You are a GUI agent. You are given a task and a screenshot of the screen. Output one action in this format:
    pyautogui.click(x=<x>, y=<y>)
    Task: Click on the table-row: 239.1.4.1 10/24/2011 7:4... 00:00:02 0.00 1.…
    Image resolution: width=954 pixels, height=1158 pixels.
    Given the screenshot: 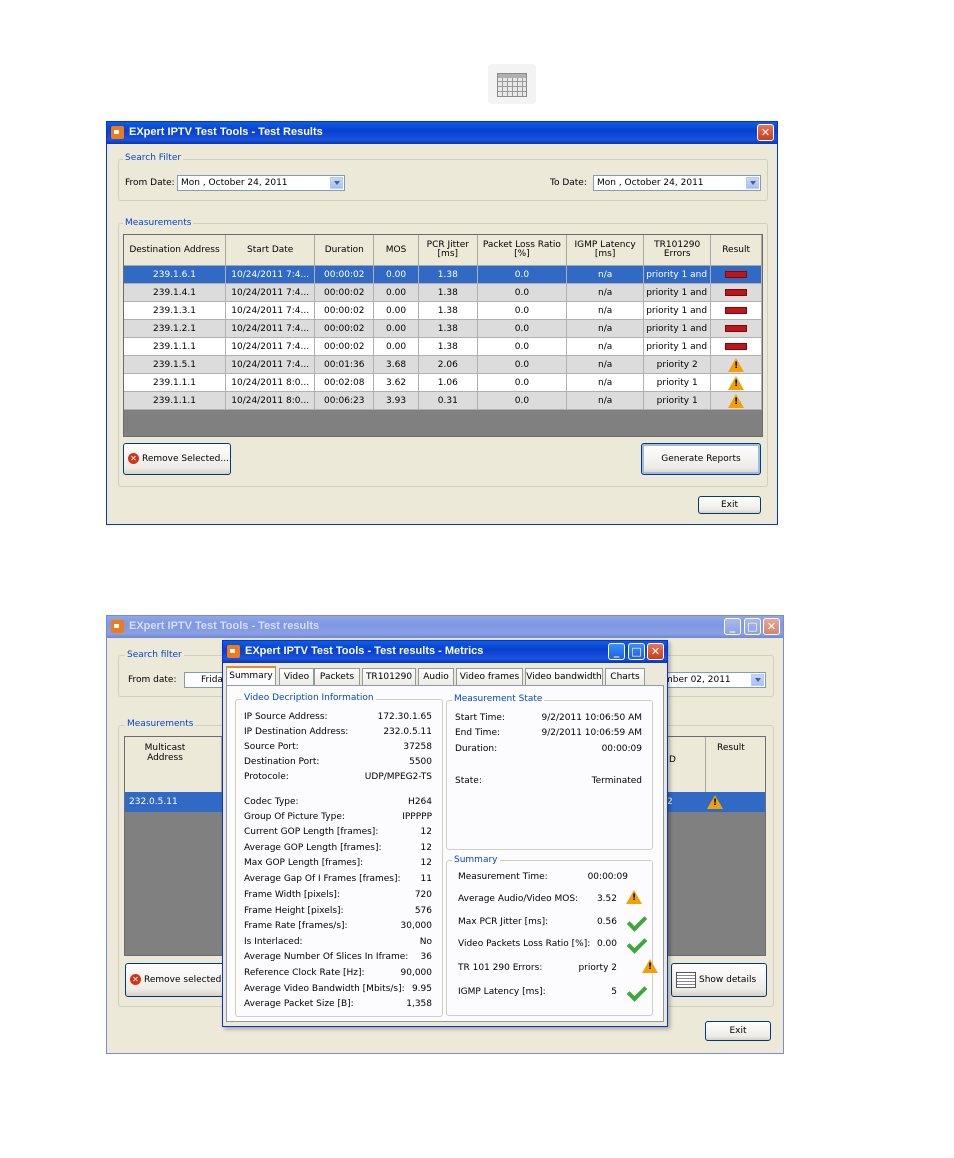 What is the action you would take?
    pyautogui.click(x=443, y=292)
    